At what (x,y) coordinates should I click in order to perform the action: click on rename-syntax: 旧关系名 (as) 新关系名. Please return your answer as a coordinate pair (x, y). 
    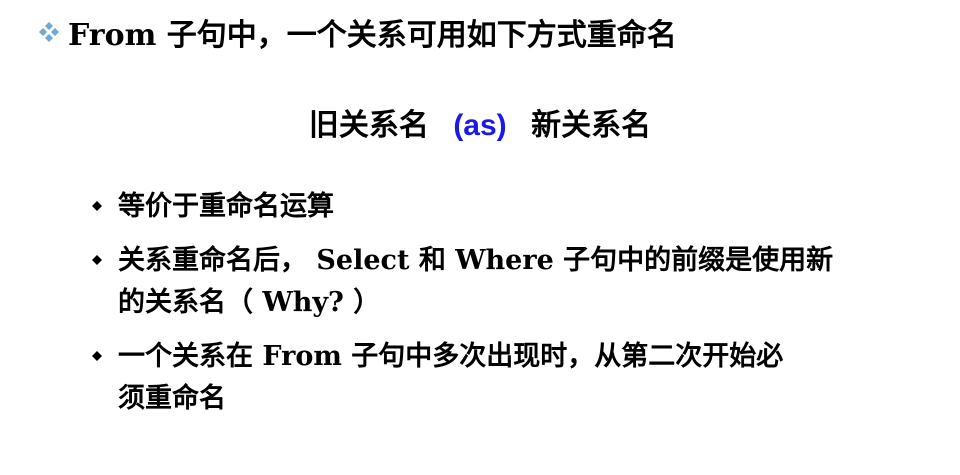
    Looking at the image, I should click on (480, 126).